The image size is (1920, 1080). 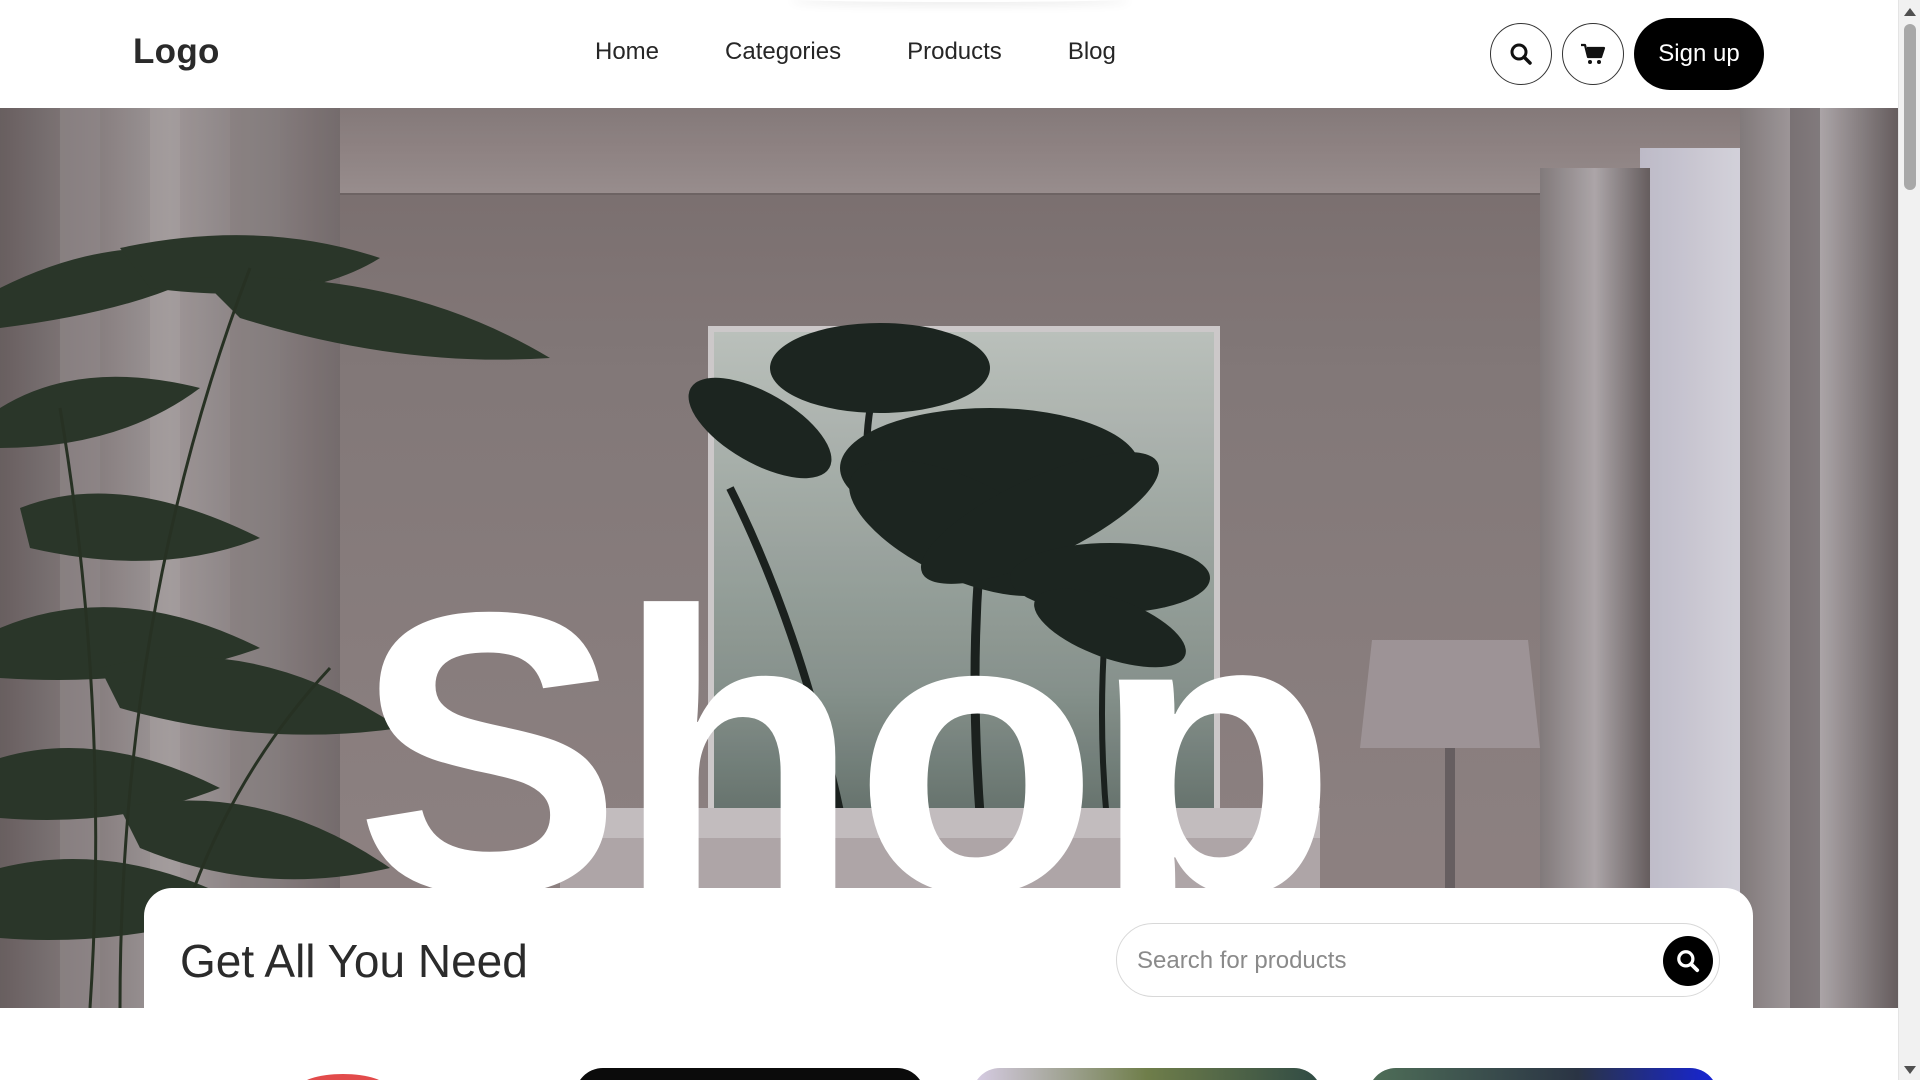 What do you see at coordinates (1910, 1070) in the screenshot?
I see `scroll-down-arrow-icon` at bounding box center [1910, 1070].